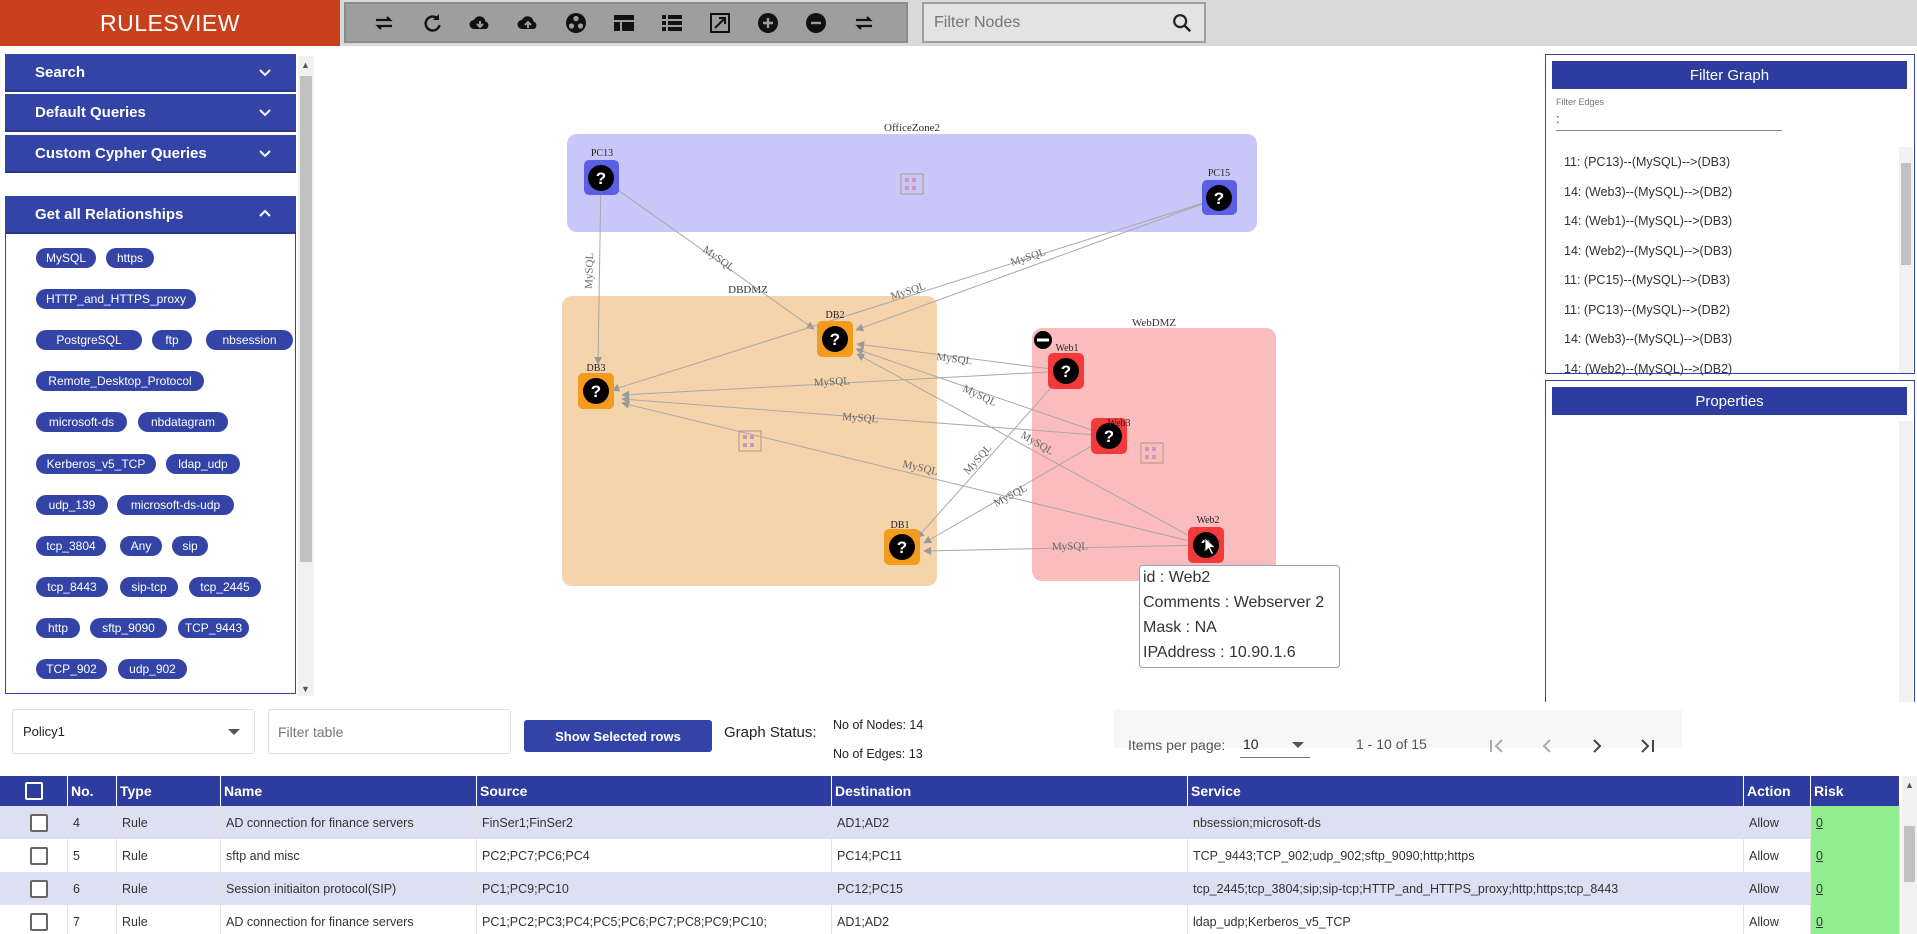 This screenshot has height=934, width=1917. What do you see at coordinates (150, 154) in the screenshot?
I see `accordion-custom-cypher: Custom Cypher Queries` at bounding box center [150, 154].